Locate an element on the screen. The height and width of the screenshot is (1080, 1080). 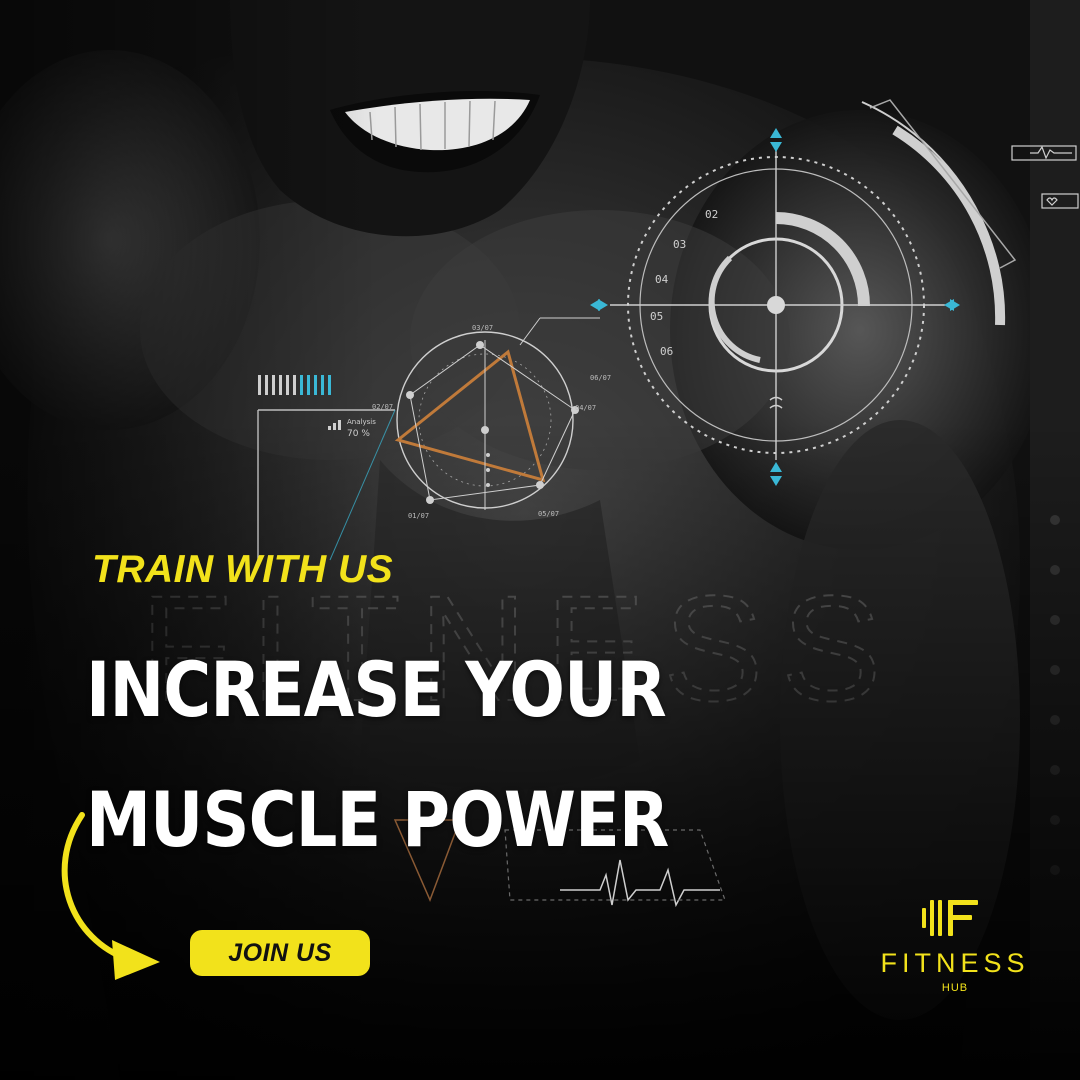
svg-text: 05/07 is located at coordinates (548, 514).